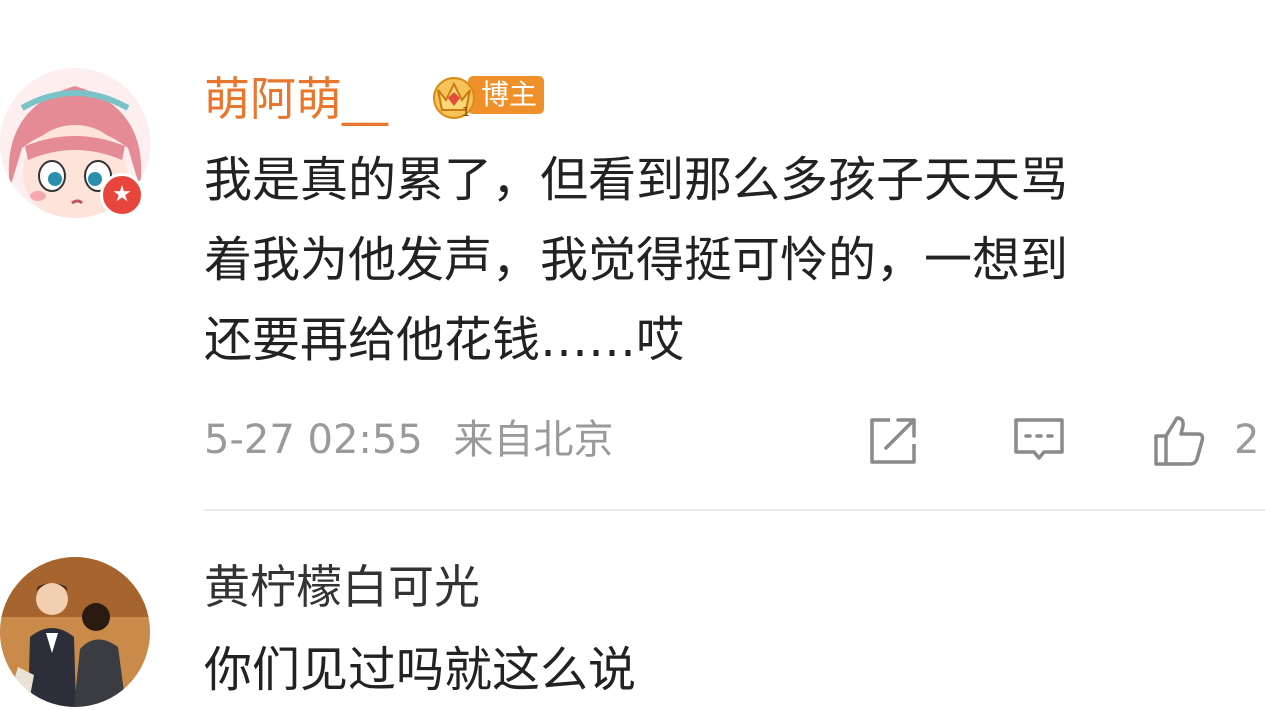  What do you see at coordinates (1179, 441) in the screenshot?
I see `thumbs-up-icon` at bounding box center [1179, 441].